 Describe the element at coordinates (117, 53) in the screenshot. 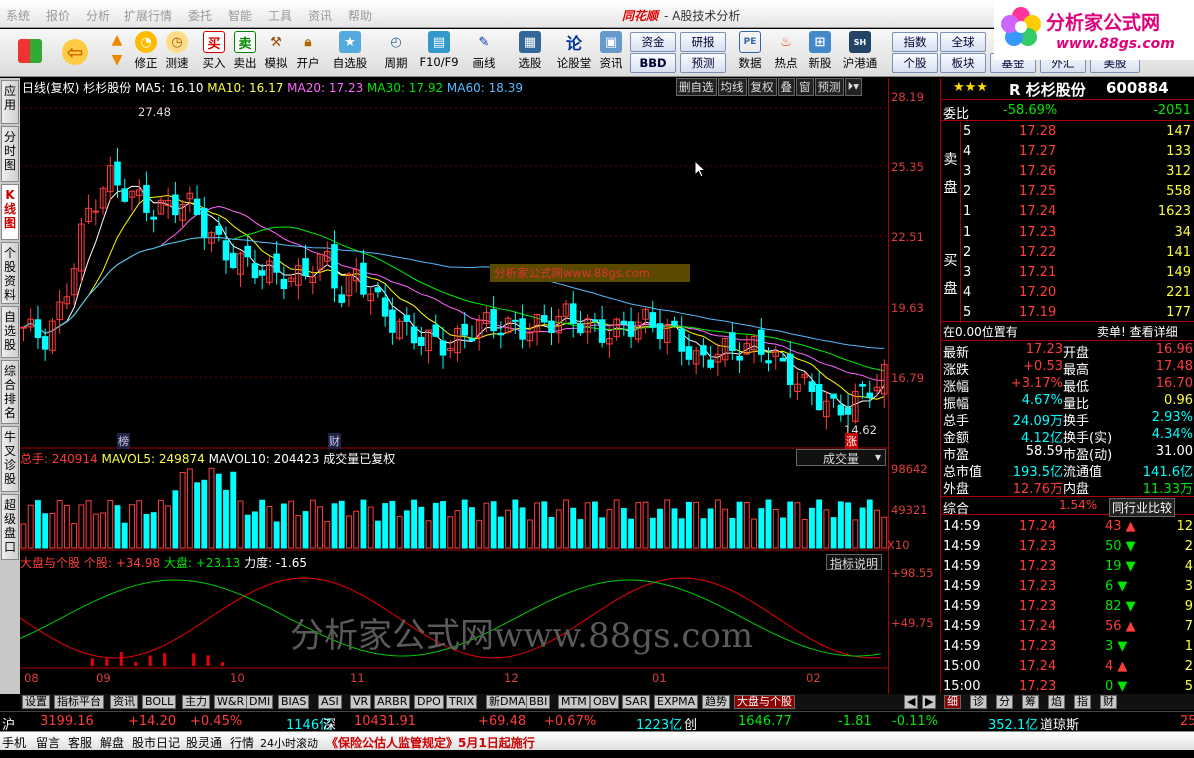

I see `up-down-icon: ▲ ▼` at that location.